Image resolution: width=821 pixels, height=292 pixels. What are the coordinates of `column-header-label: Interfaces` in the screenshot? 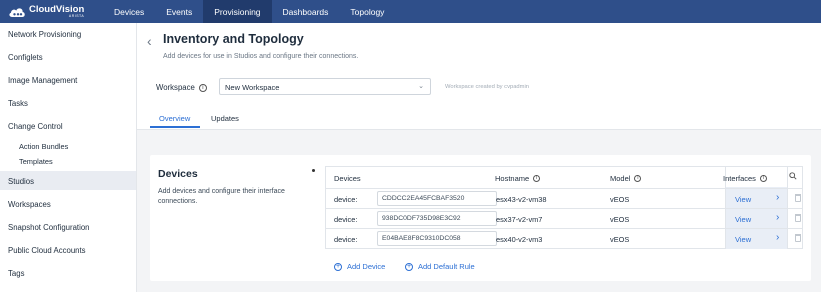 It's located at (739, 178).